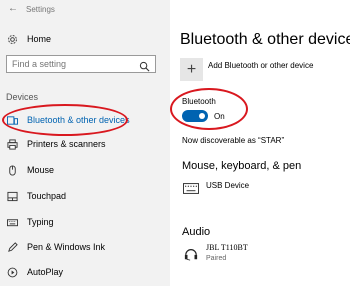 The width and height of the screenshot is (350, 286). Describe the element at coordinates (260, 65) in the screenshot. I see `add-device-label: Add Bluetooth or other device` at that location.